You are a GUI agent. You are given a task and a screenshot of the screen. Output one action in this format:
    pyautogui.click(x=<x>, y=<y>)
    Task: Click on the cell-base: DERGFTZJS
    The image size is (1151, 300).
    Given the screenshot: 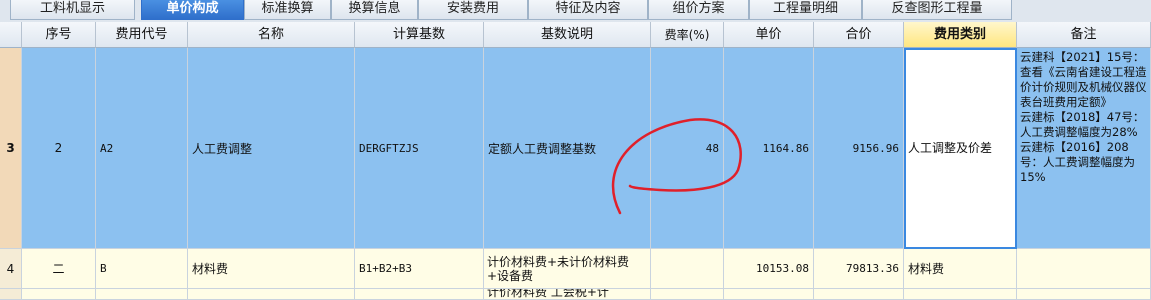 What is the action you would take?
    pyautogui.click(x=419, y=148)
    